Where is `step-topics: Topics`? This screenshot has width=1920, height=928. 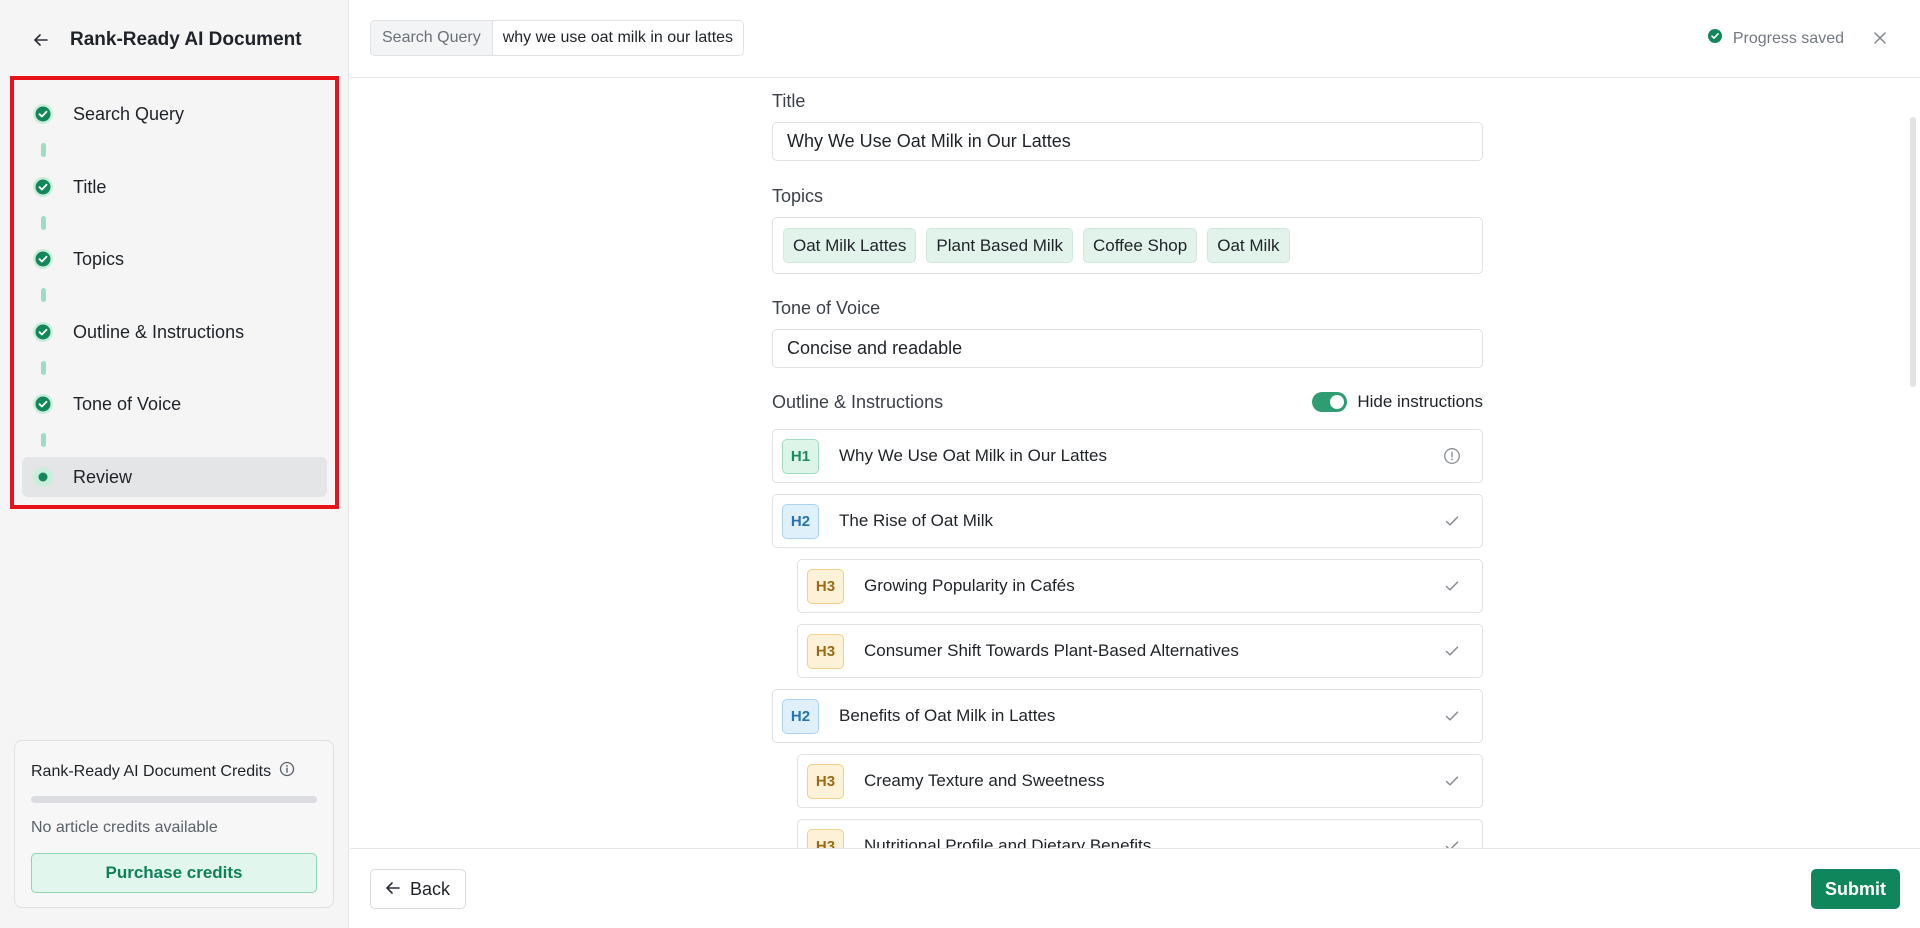
step-topics: Topics is located at coordinates (174, 259).